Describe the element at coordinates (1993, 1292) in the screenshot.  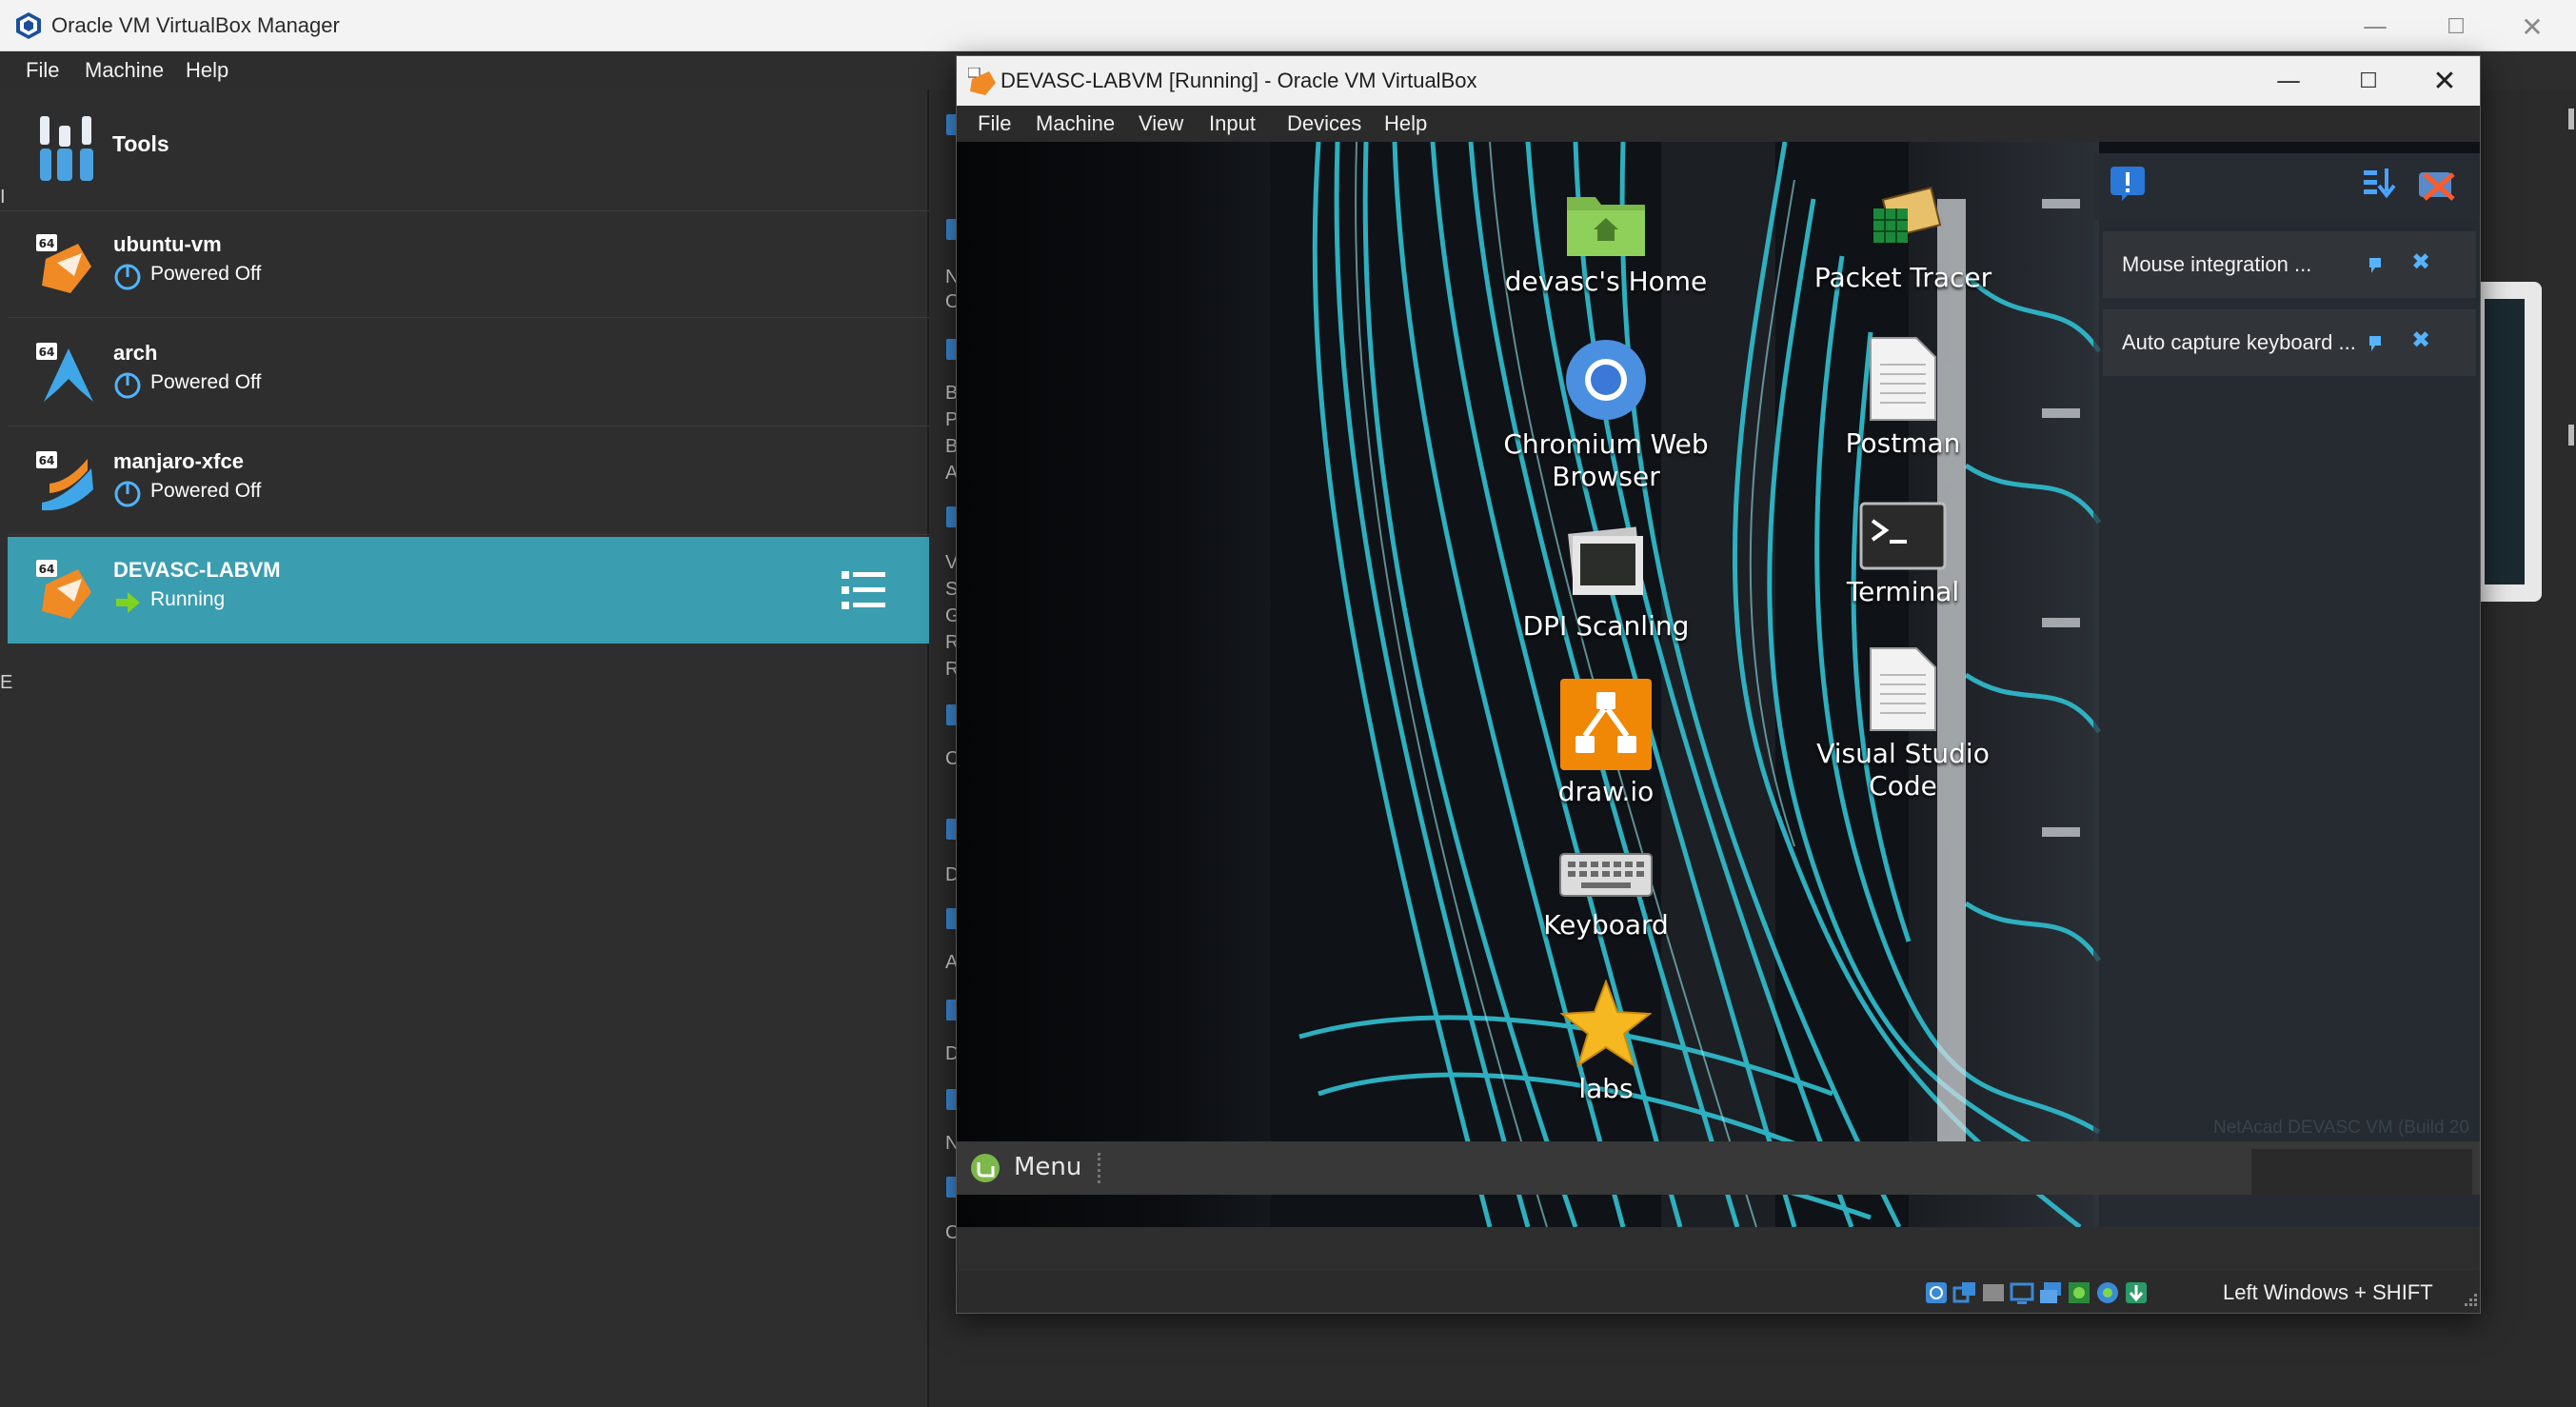
I see `usb-icon` at that location.